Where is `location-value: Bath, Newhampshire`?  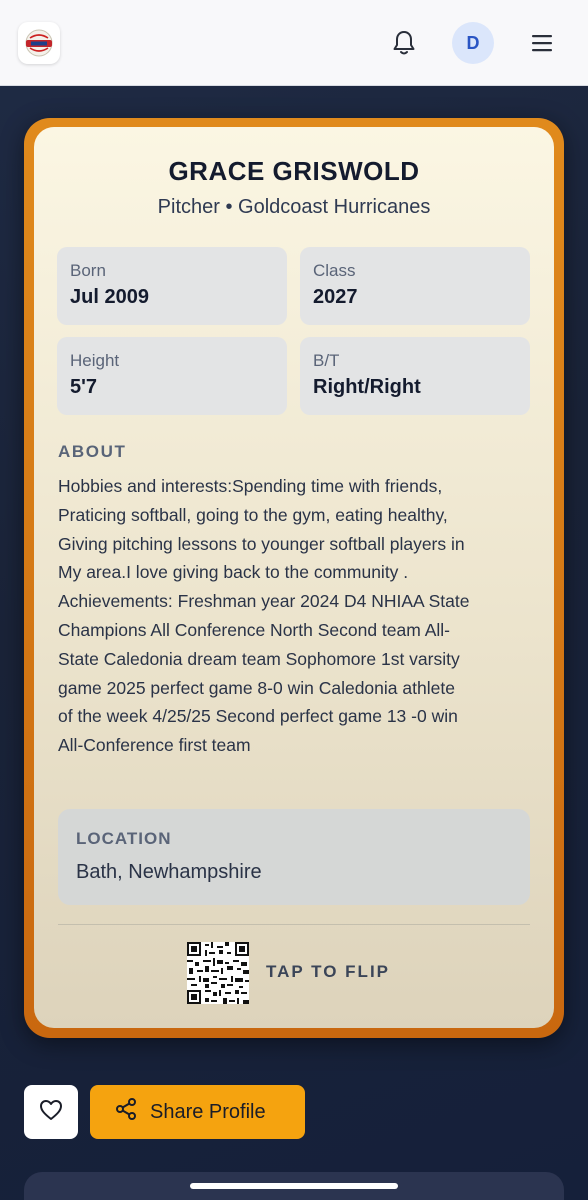 location-value: Bath, Newhampshire is located at coordinates (169, 872).